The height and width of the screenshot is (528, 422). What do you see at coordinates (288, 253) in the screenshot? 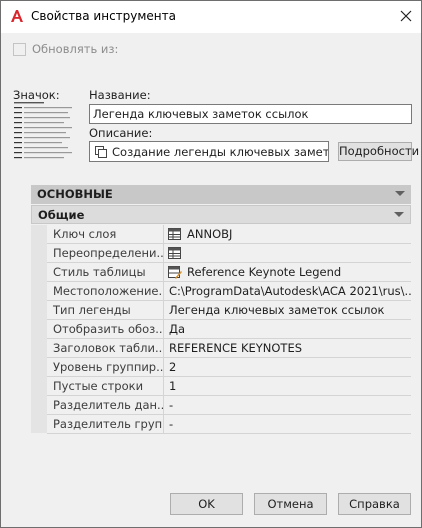
I see `property-value` at bounding box center [288, 253].